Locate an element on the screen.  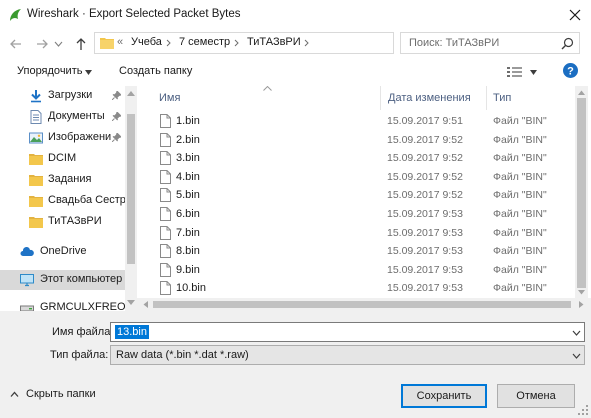
resize-grip-icon is located at coordinates (583, 410).